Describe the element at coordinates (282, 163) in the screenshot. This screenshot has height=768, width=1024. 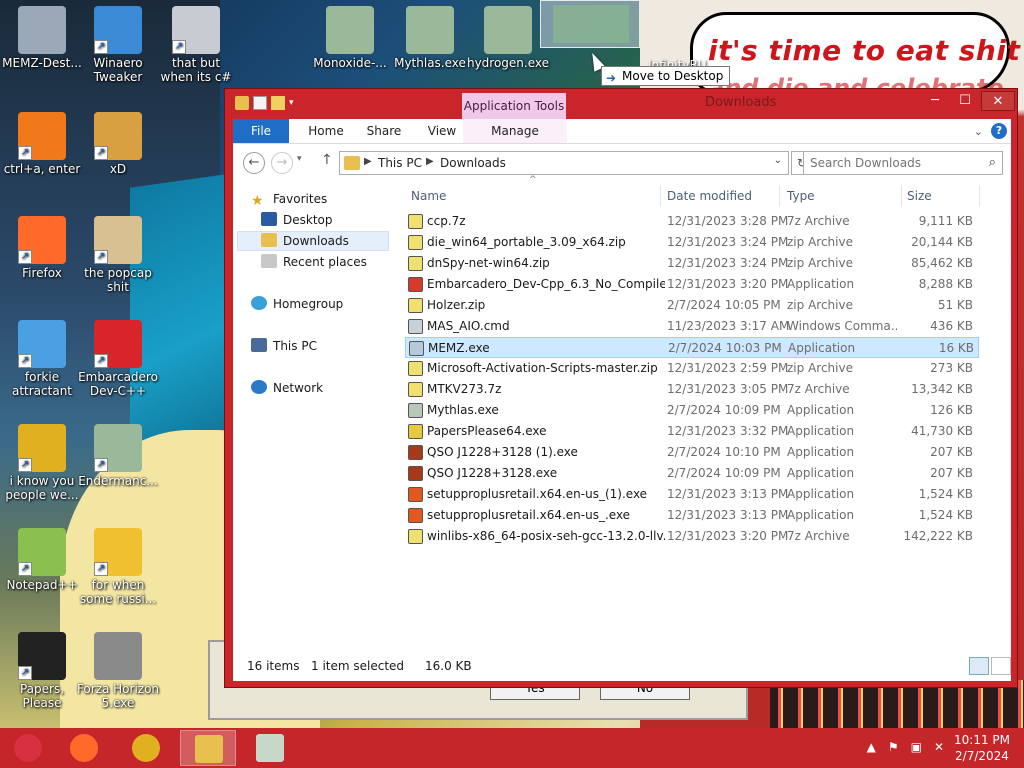
I see `forward-icon: →` at that location.